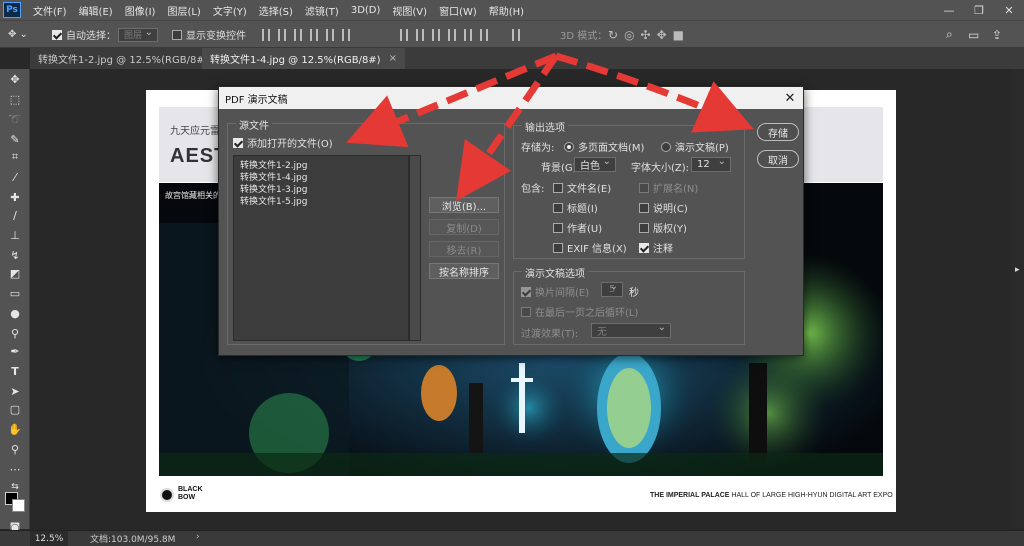 The width and height of the screenshot is (1024, 546). What do you see at coordinates (663, 207) in the screenshot?
I see `description-checkbox: 说明(C)` at bounding box center [663, 207].